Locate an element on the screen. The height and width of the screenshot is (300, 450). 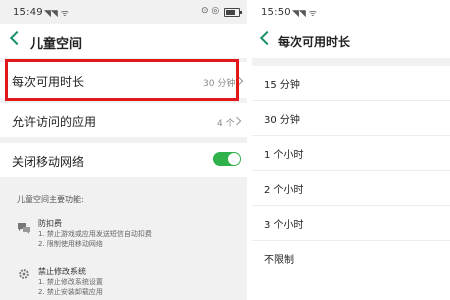
mobile-network-label: 关闭移动网络 is located at coordinates (48, 162).